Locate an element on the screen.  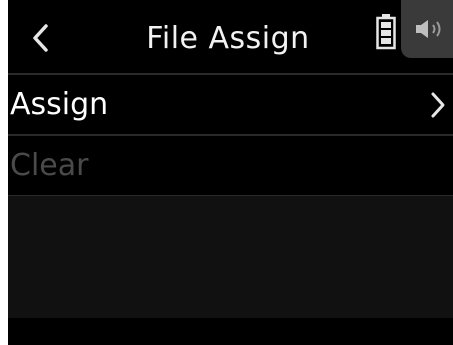
bottom-bar is located at coordinates (230, 331).